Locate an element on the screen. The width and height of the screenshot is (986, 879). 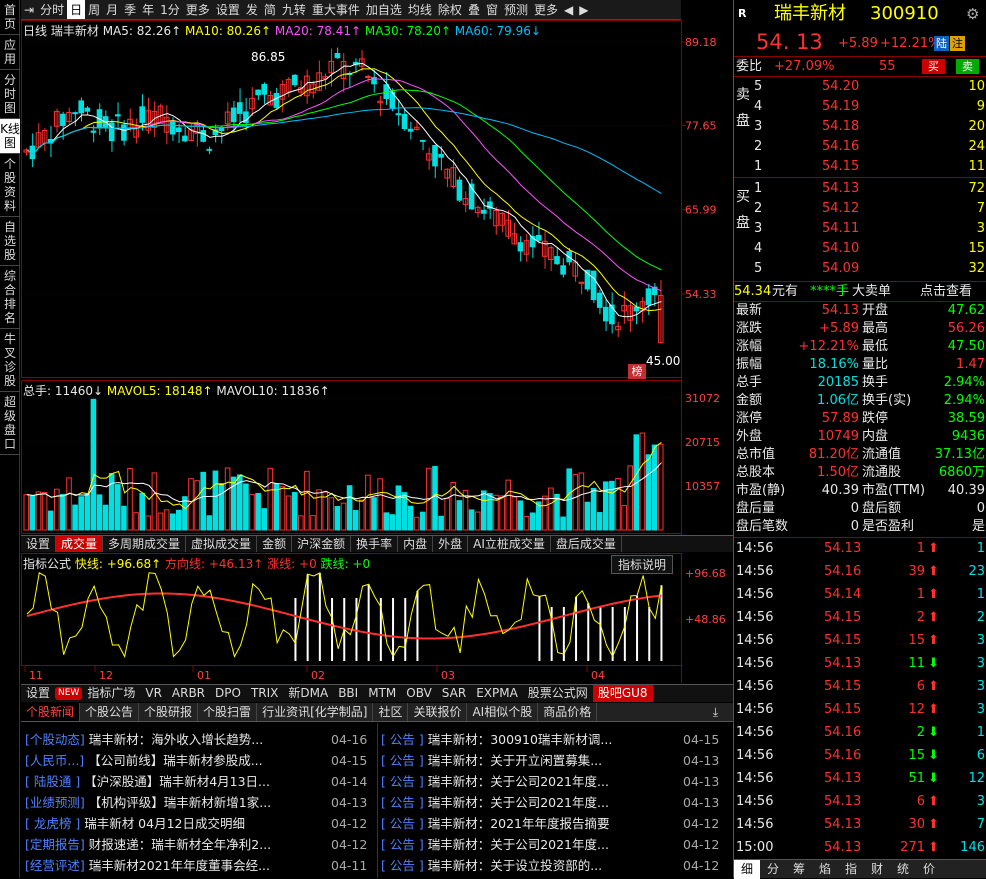
toolbar-item-14: 均线 is located at coordinates (420, 9).